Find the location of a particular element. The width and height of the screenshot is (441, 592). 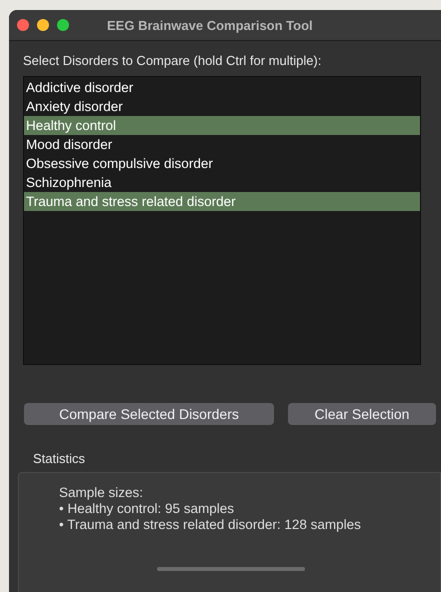

disorder-item: Addictive disorder is located at coordinates (222, 87).